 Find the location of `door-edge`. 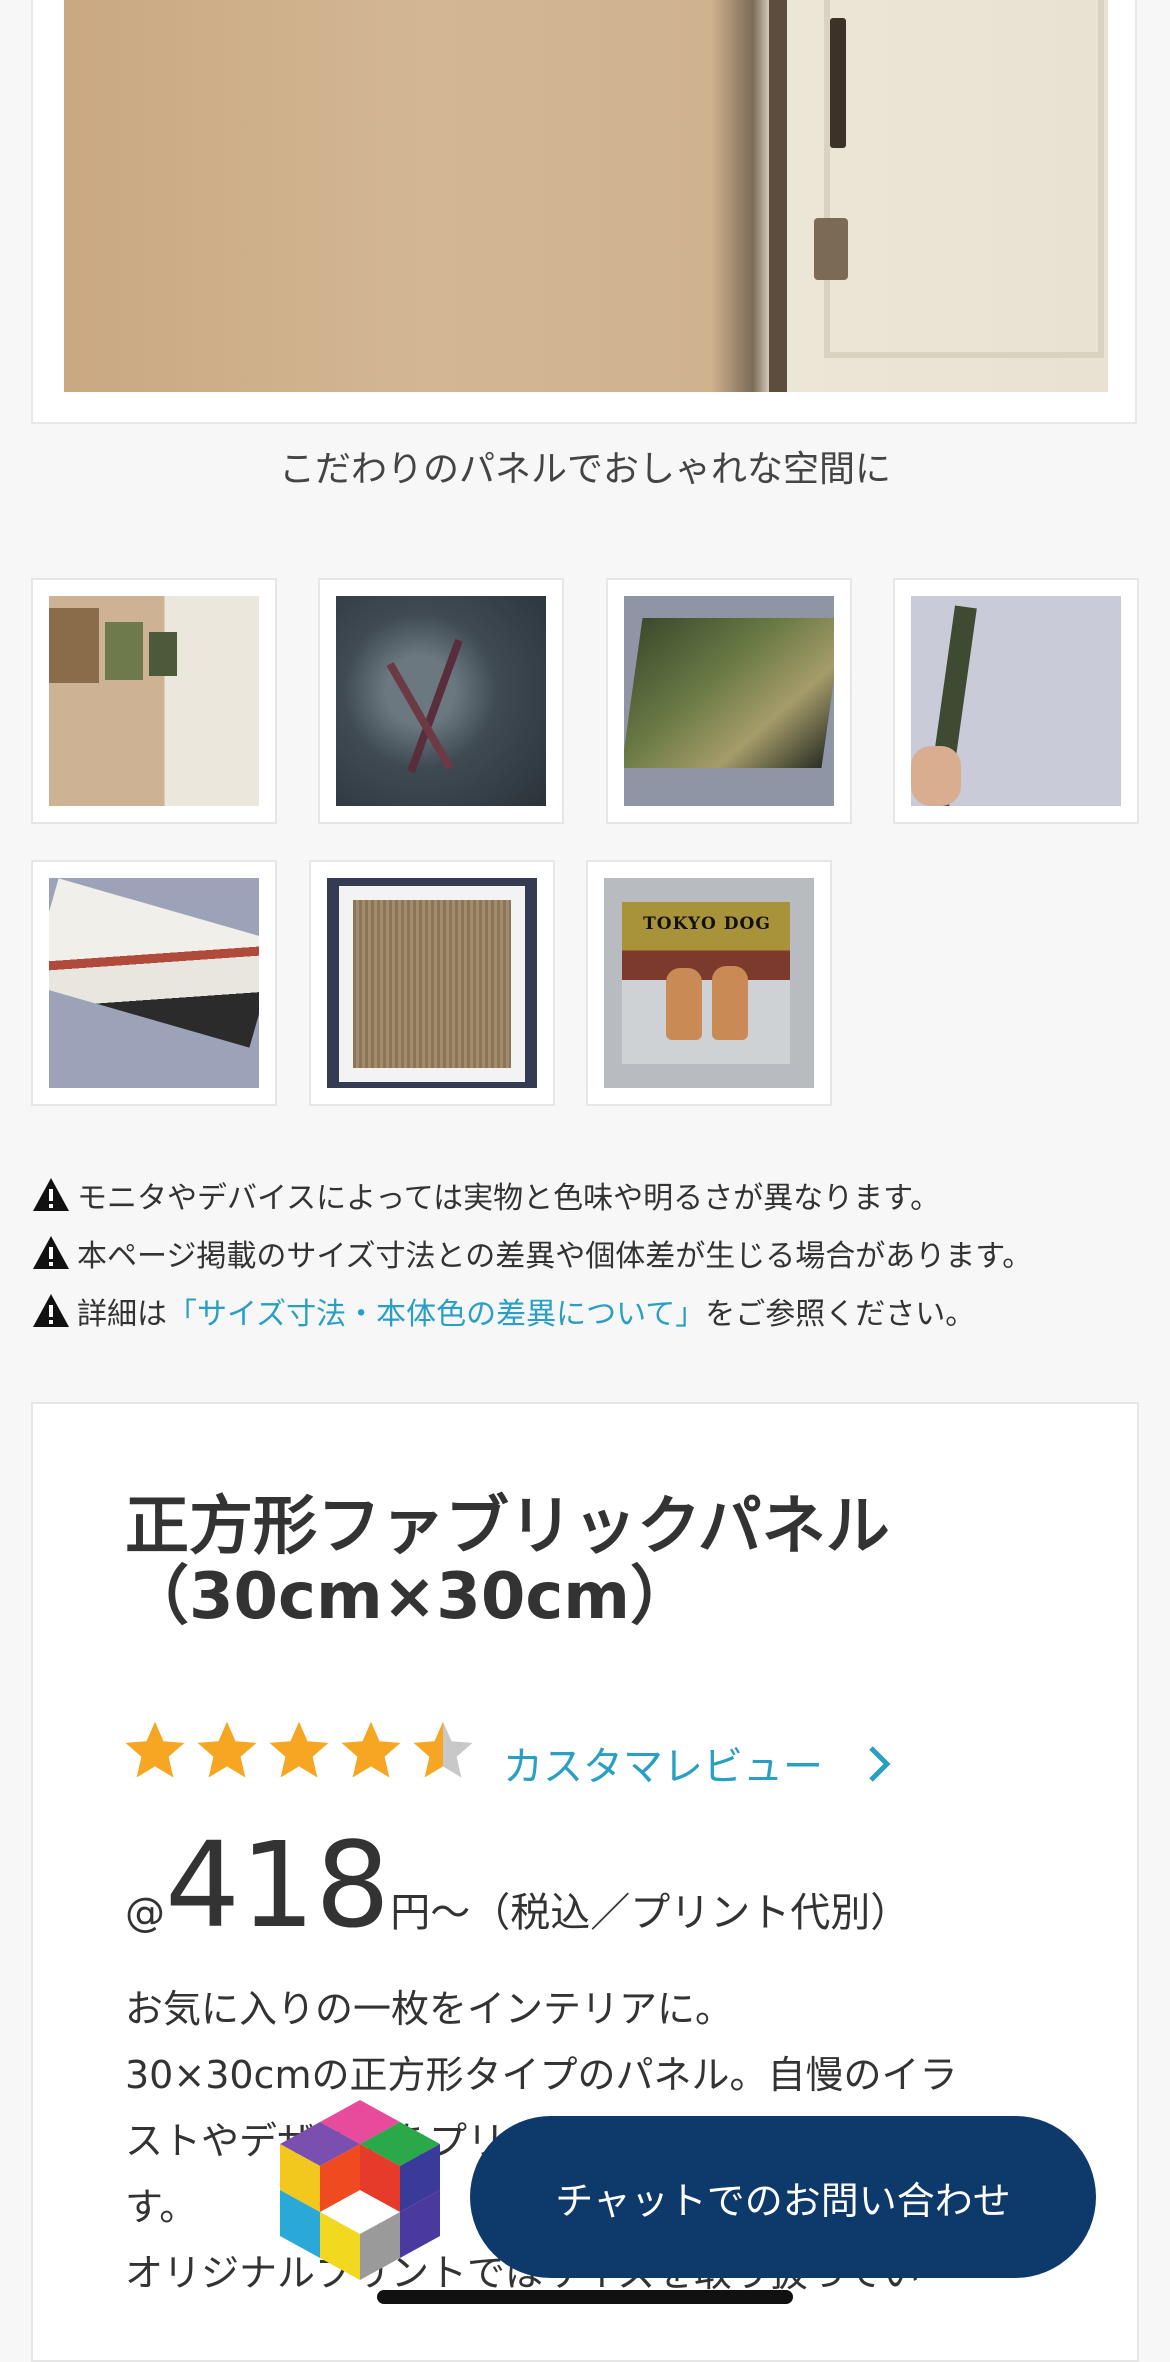

door-edge is located at coordinates (778, 196).